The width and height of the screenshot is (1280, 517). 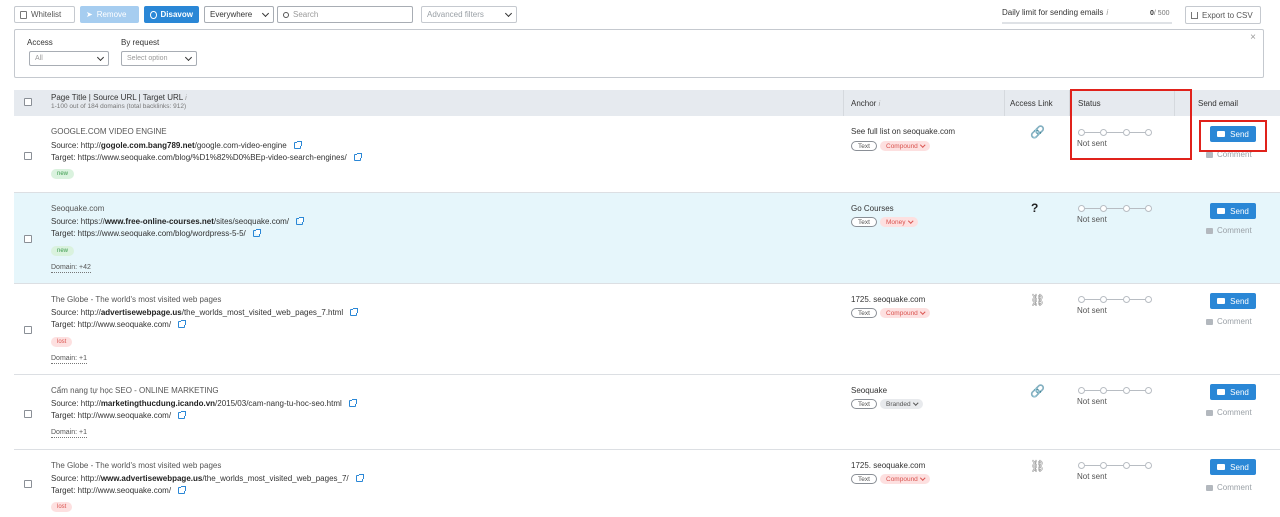 What do you see at coordinates (872, 208) in the screenshot?
I see `anchor-text: Go Courses` at bounding box center [872, 208].